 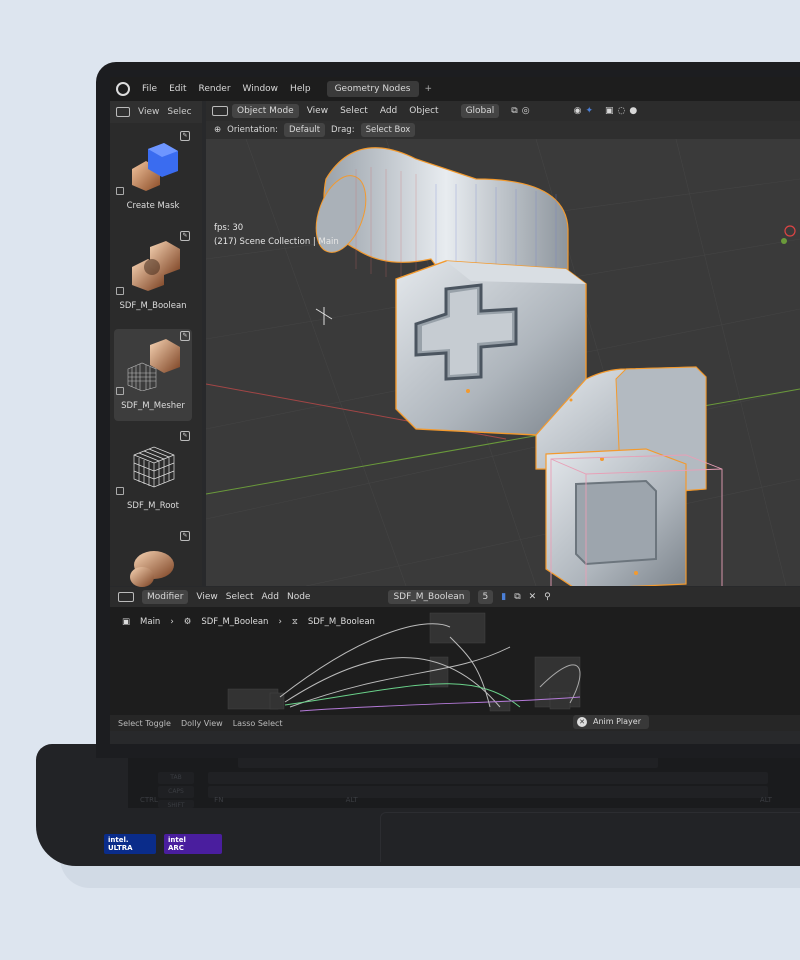 I want to click on create-mask-thumbnail, so click(x=155, y=167).